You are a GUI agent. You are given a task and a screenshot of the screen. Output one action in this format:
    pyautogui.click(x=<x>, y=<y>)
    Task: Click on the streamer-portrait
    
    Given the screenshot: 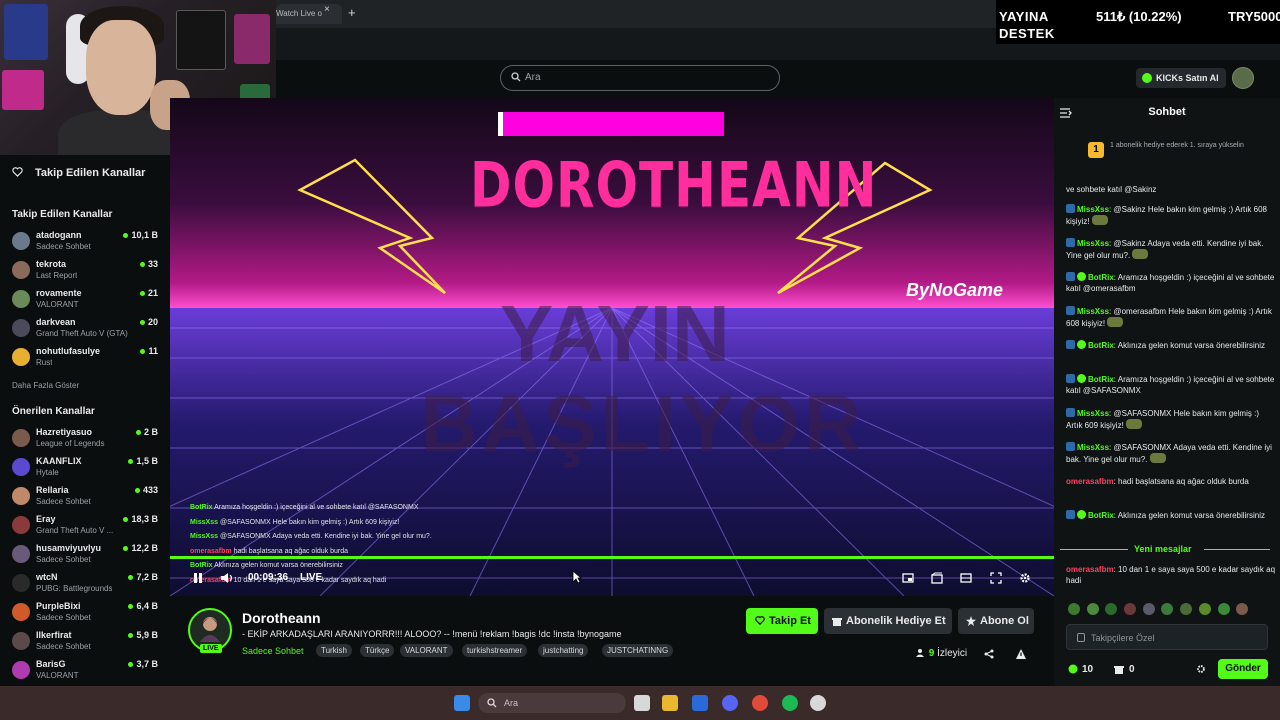 What is the action you would take?
    pyautogui.click(x=210, y=629)
    